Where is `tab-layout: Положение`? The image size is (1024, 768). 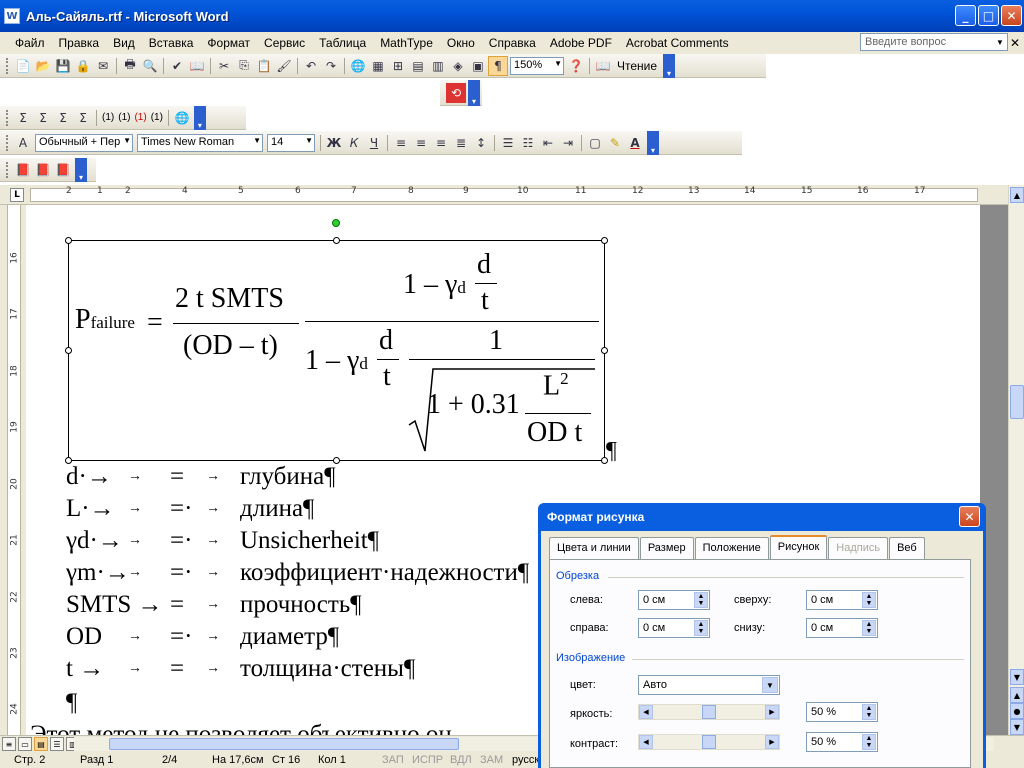 tab-layout: Положение is located at coordinates (731, 548).